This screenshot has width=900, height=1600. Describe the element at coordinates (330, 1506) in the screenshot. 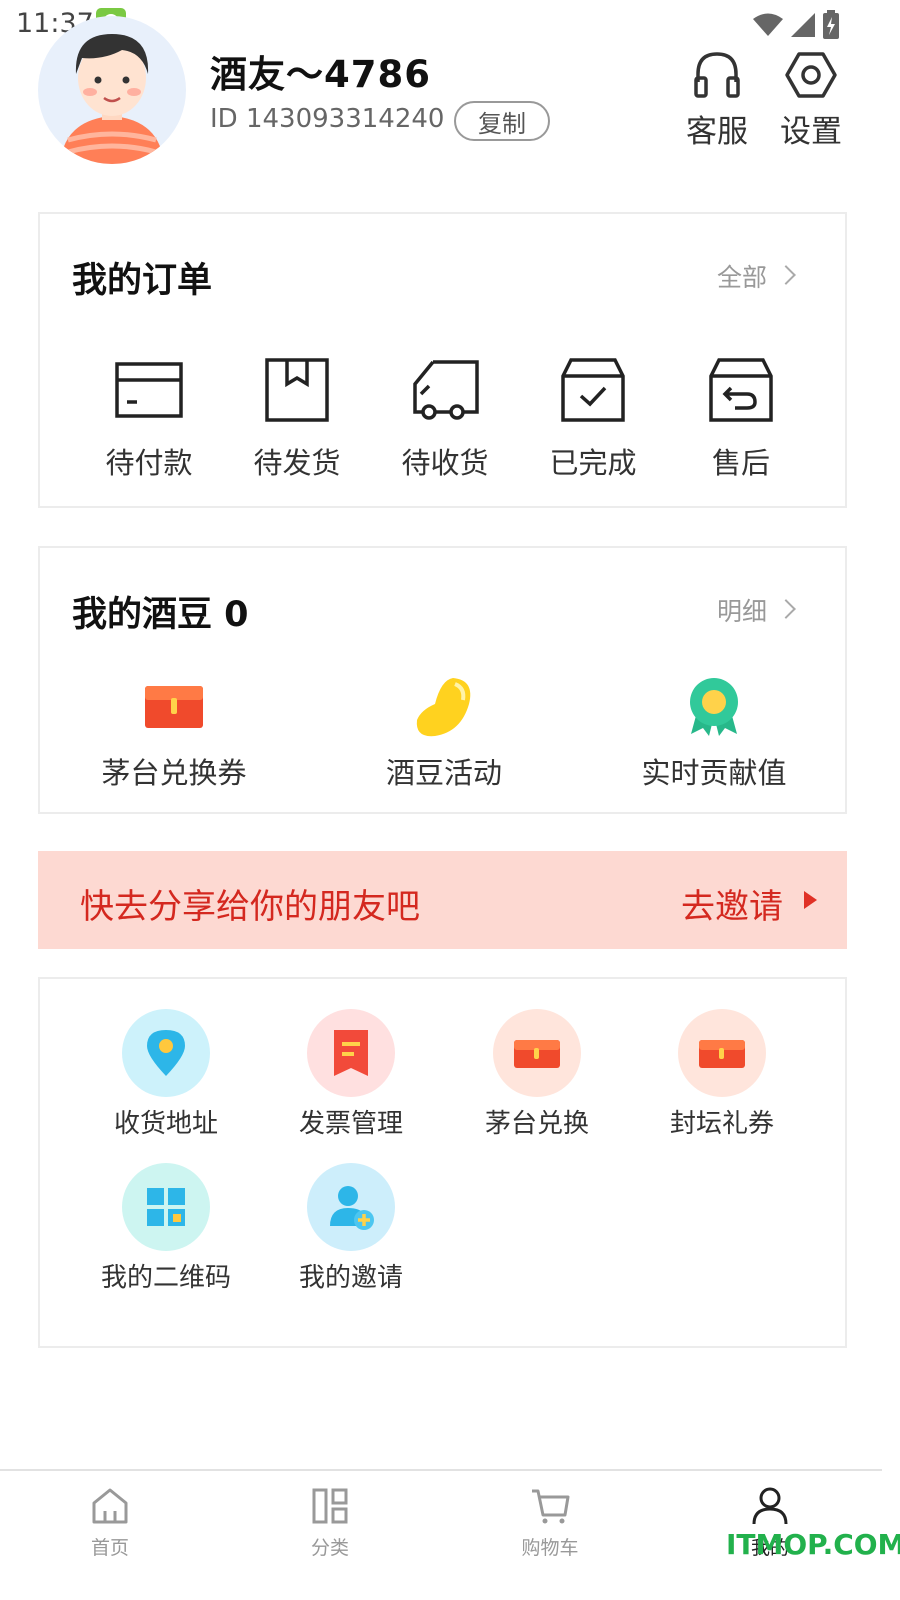

I see `category-icon` at that location.